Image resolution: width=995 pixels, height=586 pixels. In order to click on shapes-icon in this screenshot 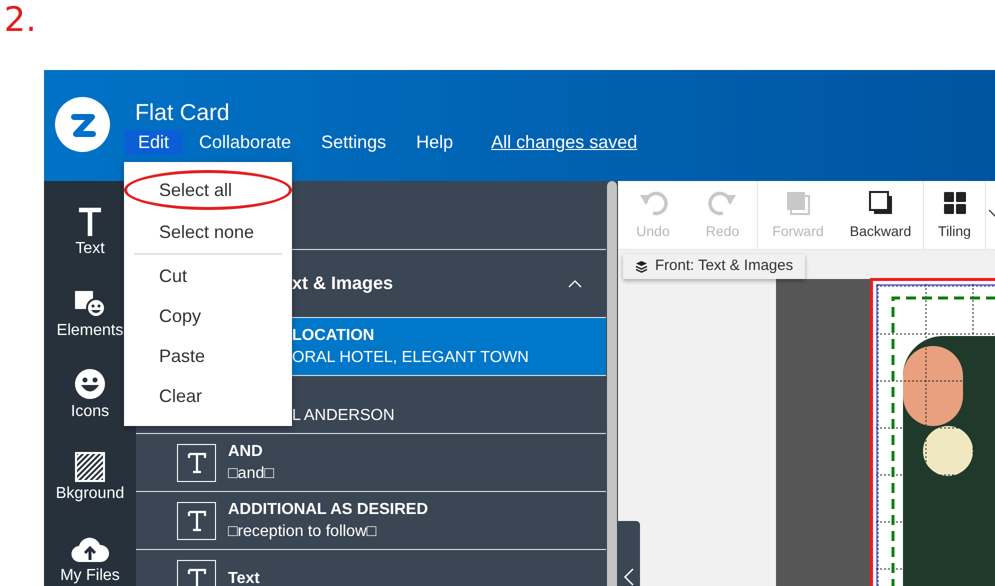, I will do `click(89, 303)`.